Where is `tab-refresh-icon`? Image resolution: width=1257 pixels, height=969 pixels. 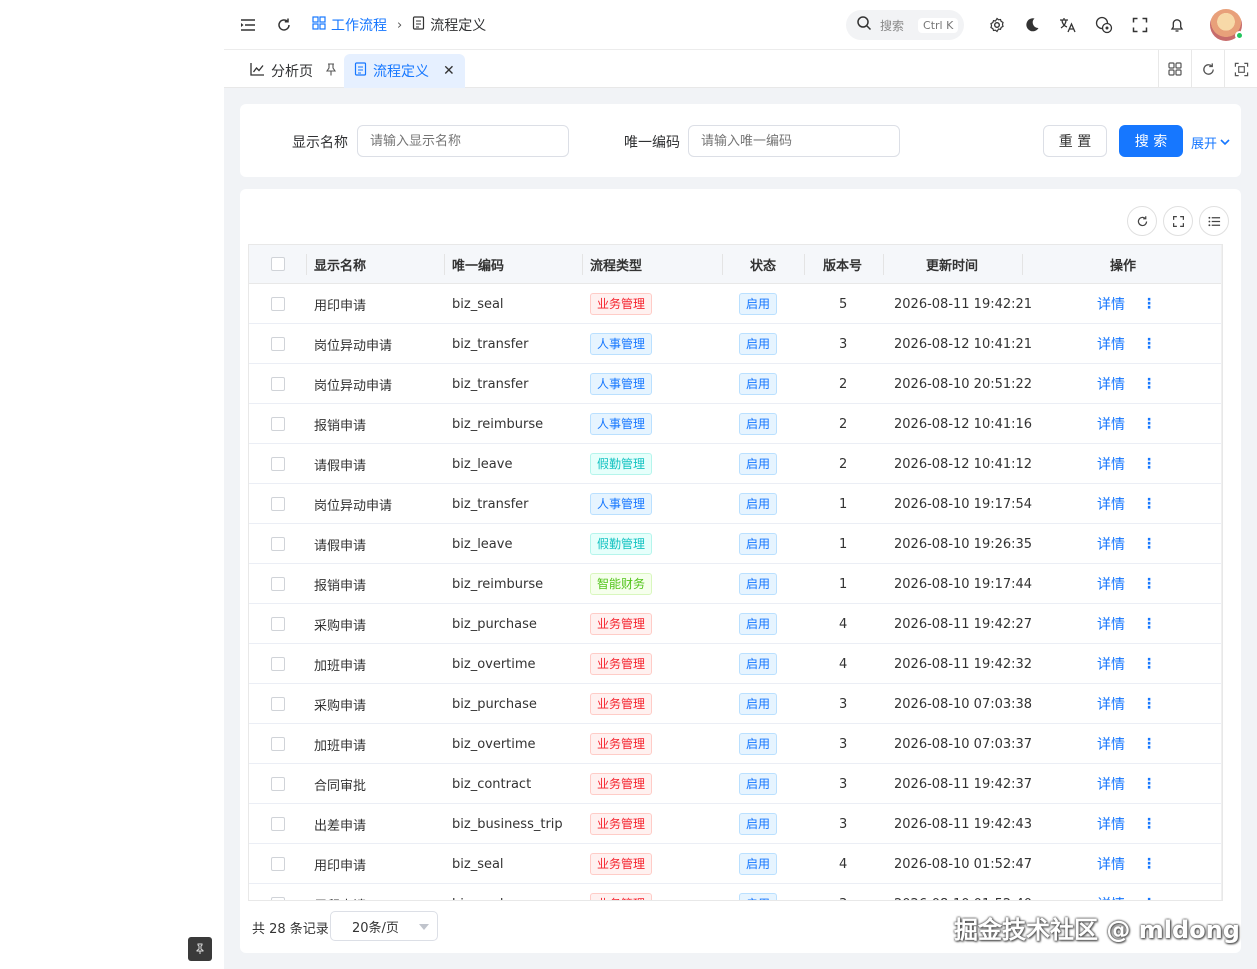
tab-refresh-icon is located at coordinates (1207, 69).